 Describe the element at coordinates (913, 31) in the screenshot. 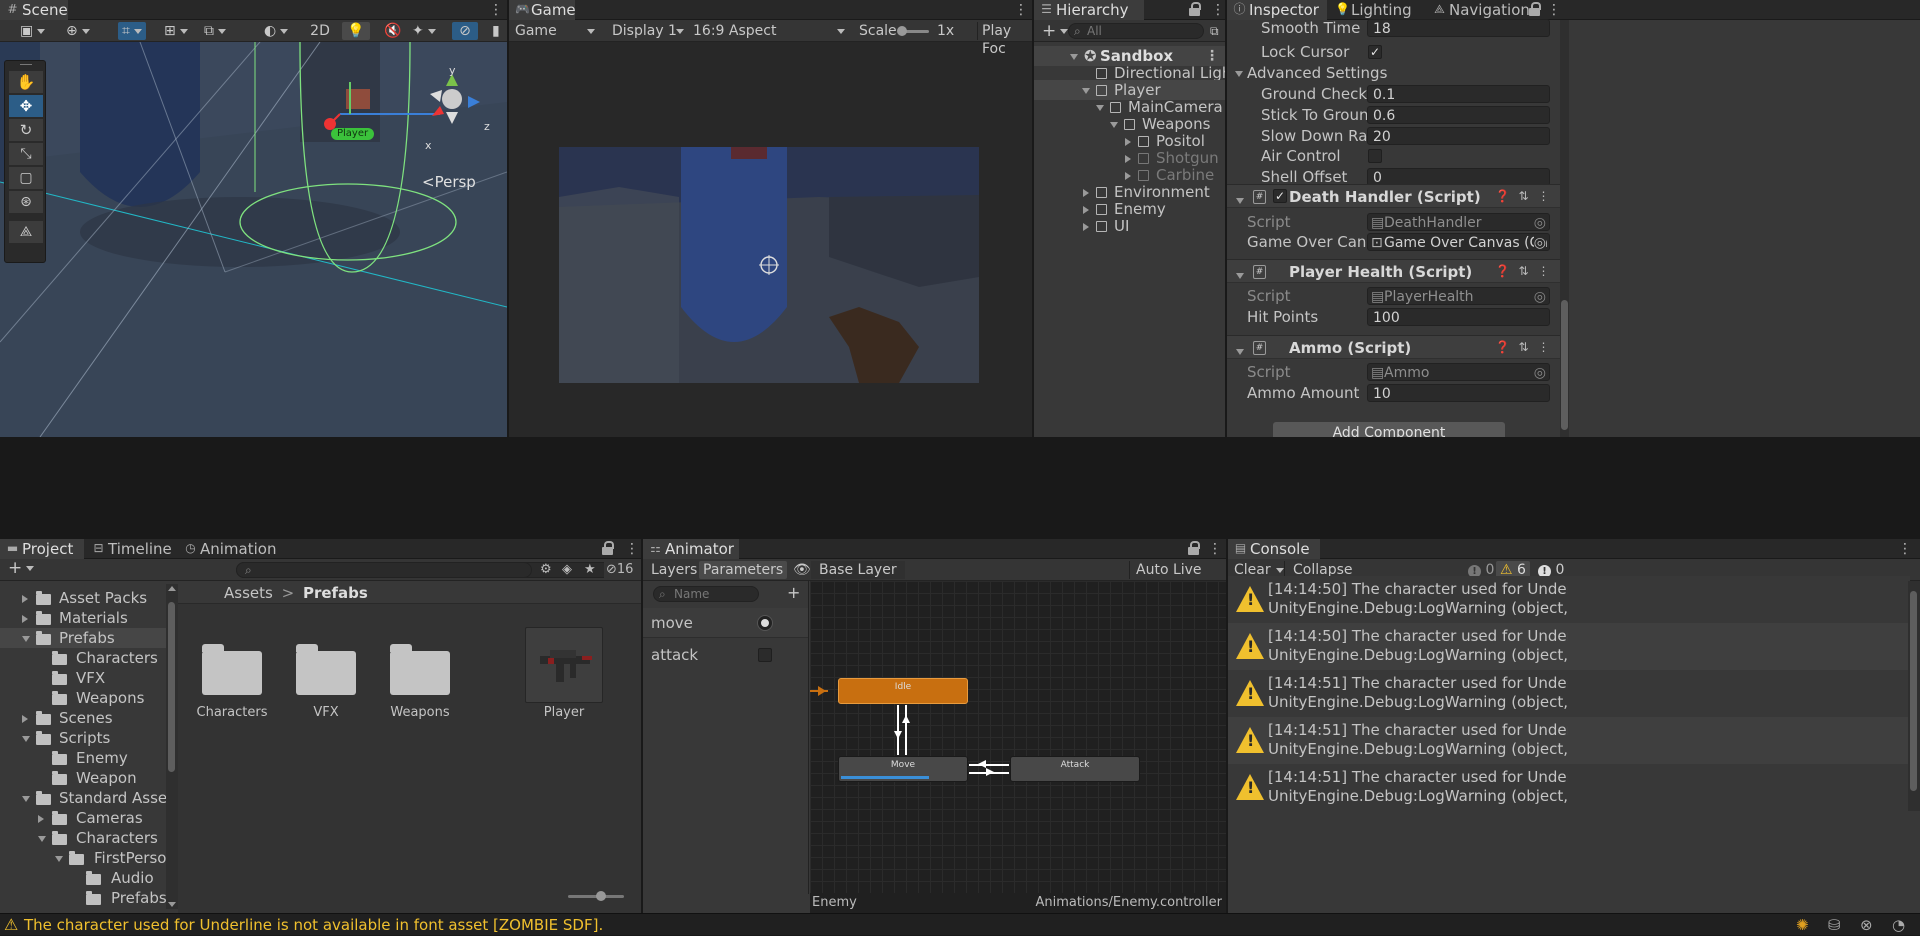

I see `scale-slider` at that location.